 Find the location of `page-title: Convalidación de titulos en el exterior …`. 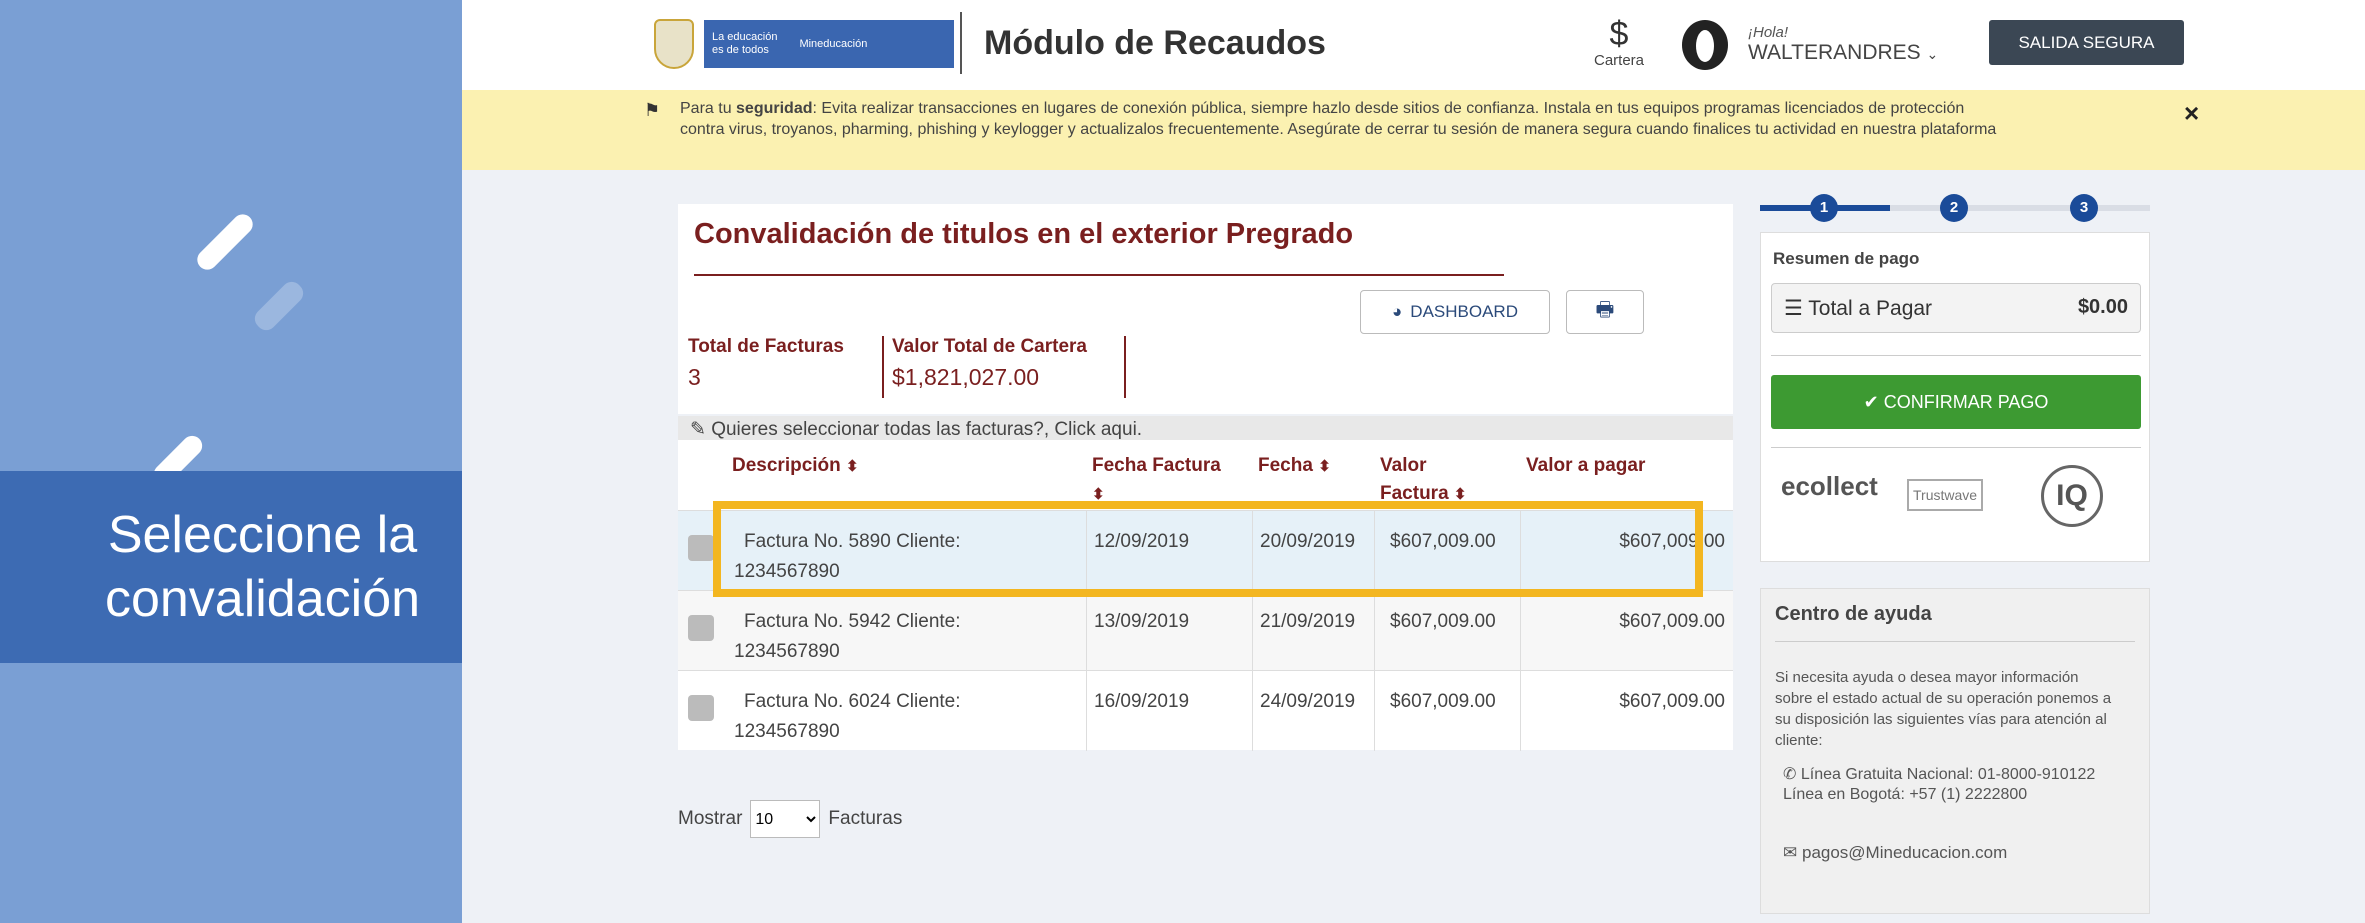

page-title: Convalidación de titulos en el exterior … is located at coordinates (1024, 234).